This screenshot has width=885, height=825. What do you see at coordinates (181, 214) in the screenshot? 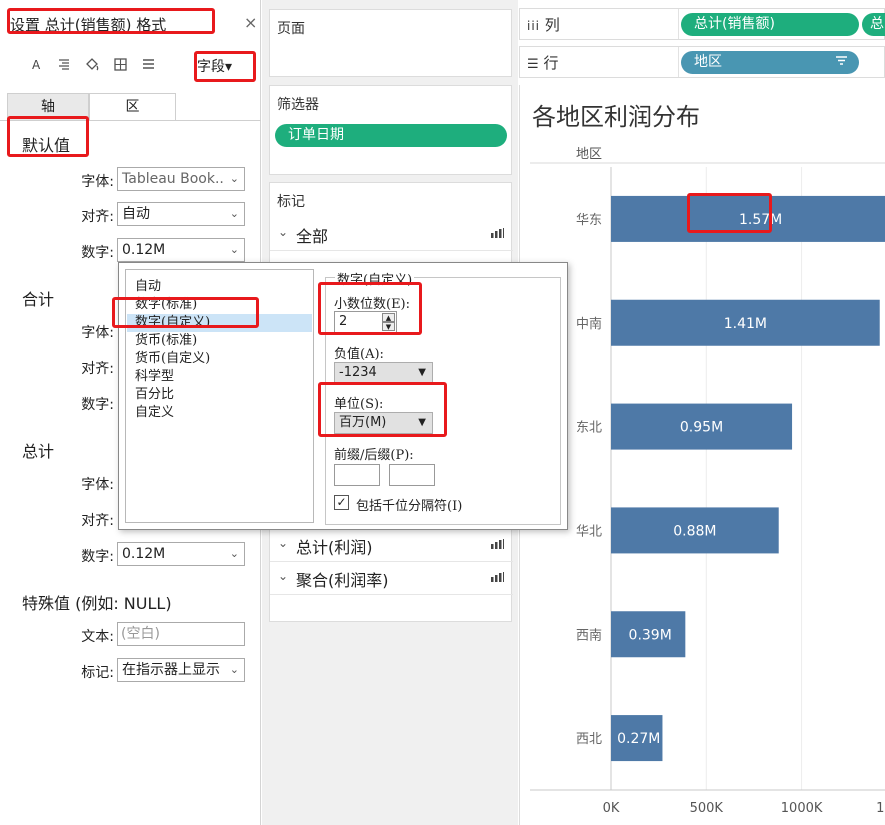
I see `default-align-select: 自动 ⌄` at bounding box center [181, 214].